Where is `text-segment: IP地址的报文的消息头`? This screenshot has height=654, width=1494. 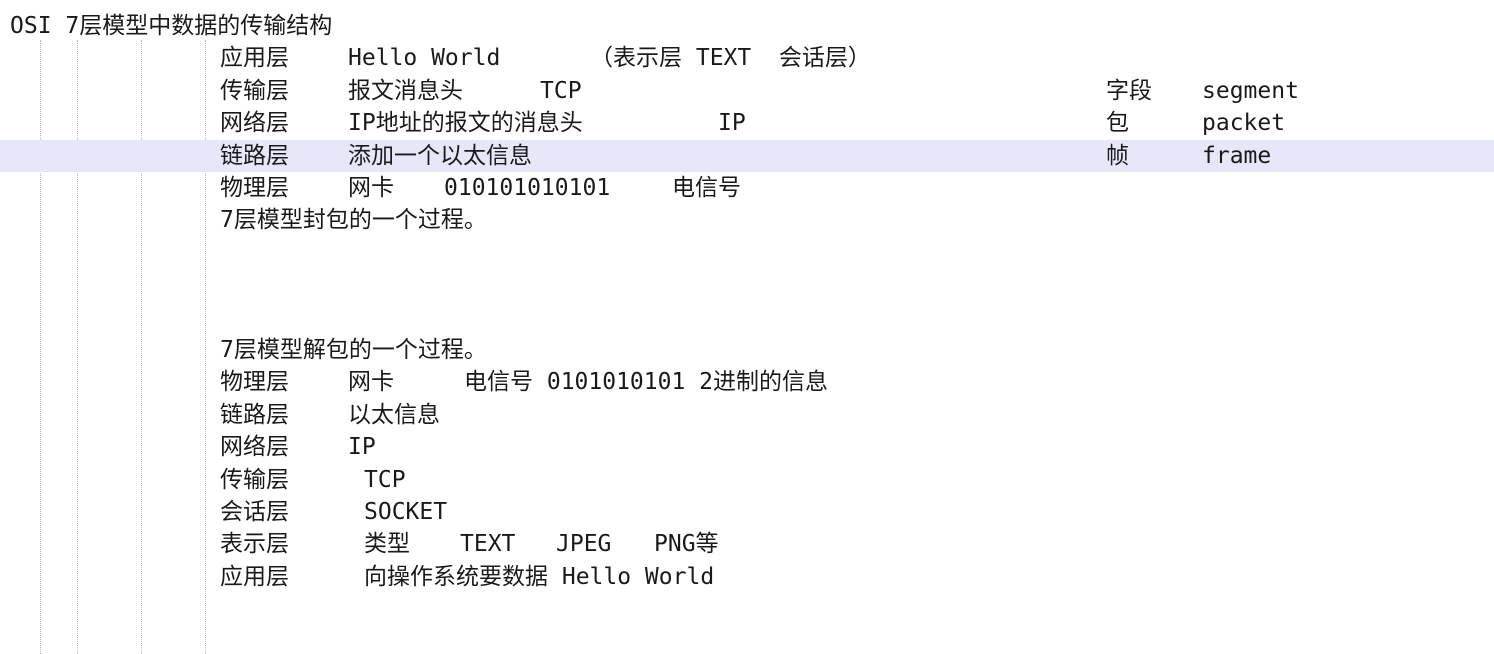 text-segment: IP地址的报文的消息头 is located at coordinates (465, 123).